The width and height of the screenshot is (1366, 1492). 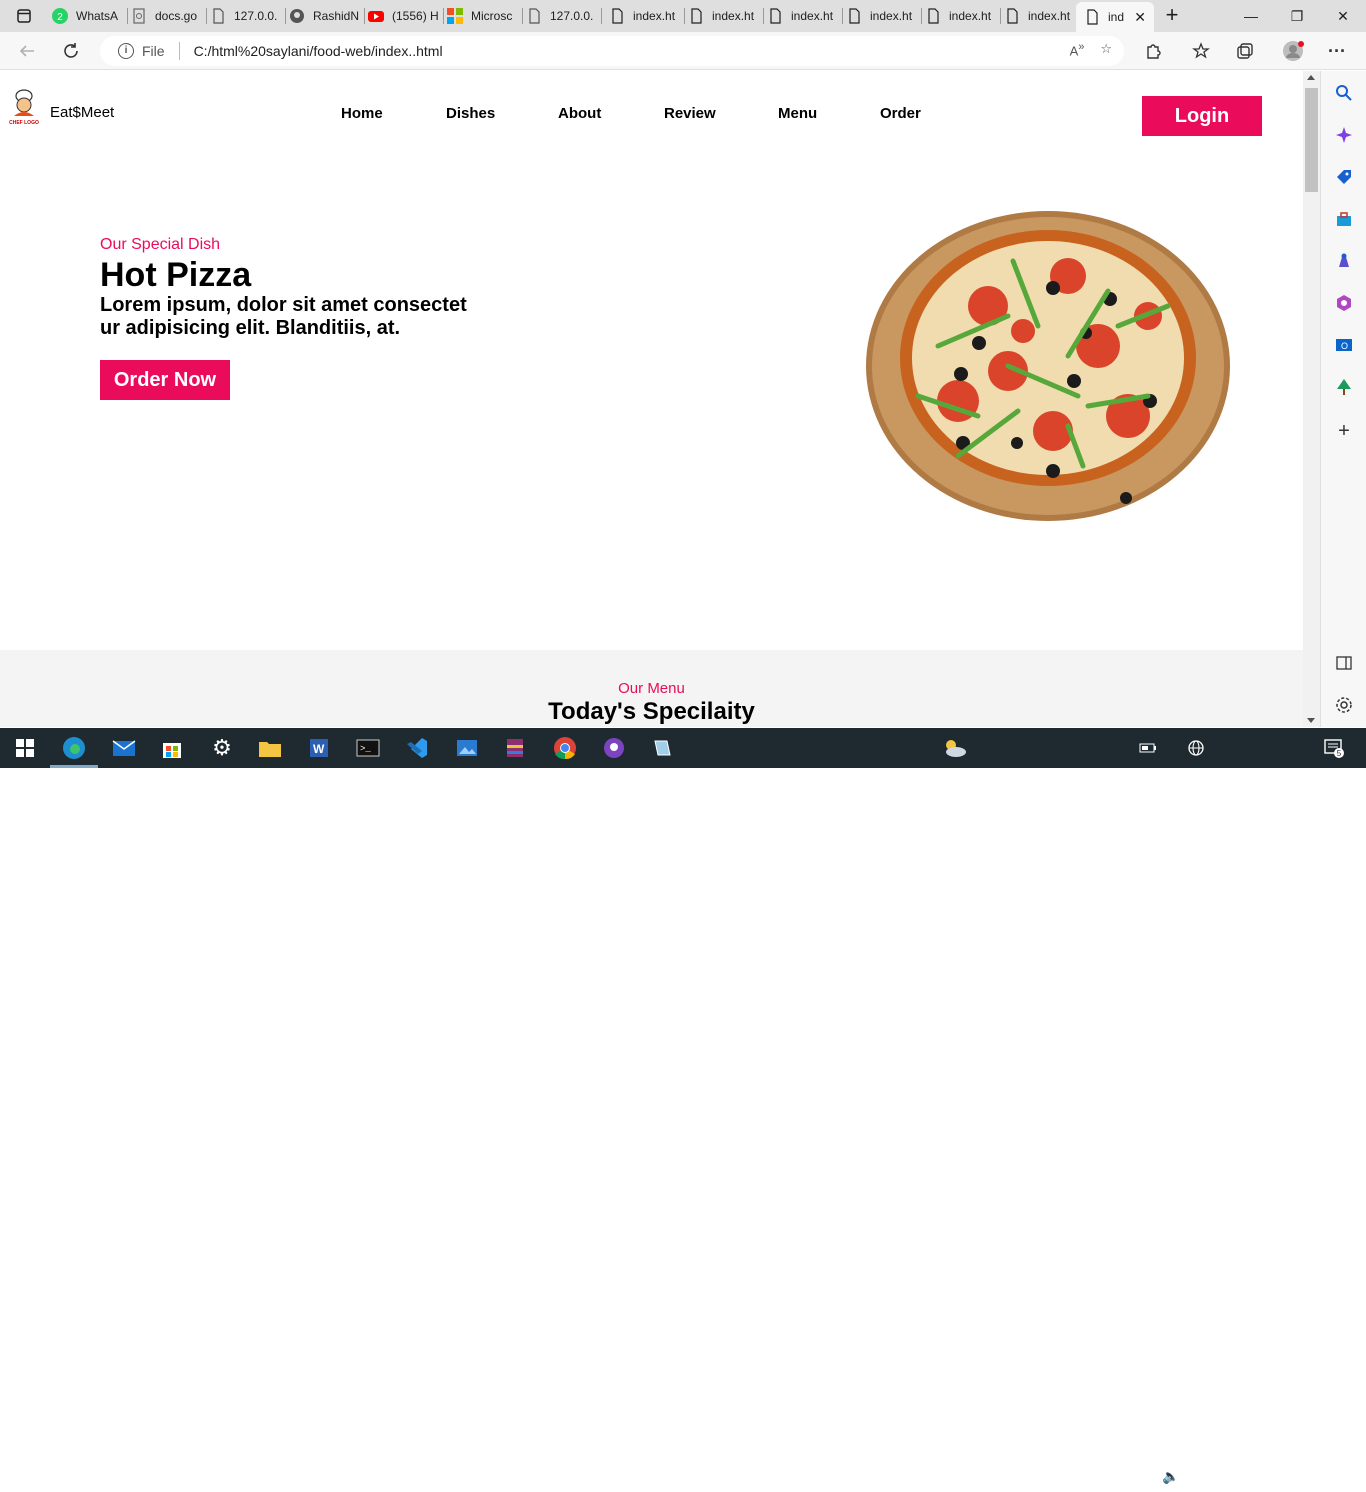 I want to click on settings-icon: ⚙, so click(x=222, y=747).